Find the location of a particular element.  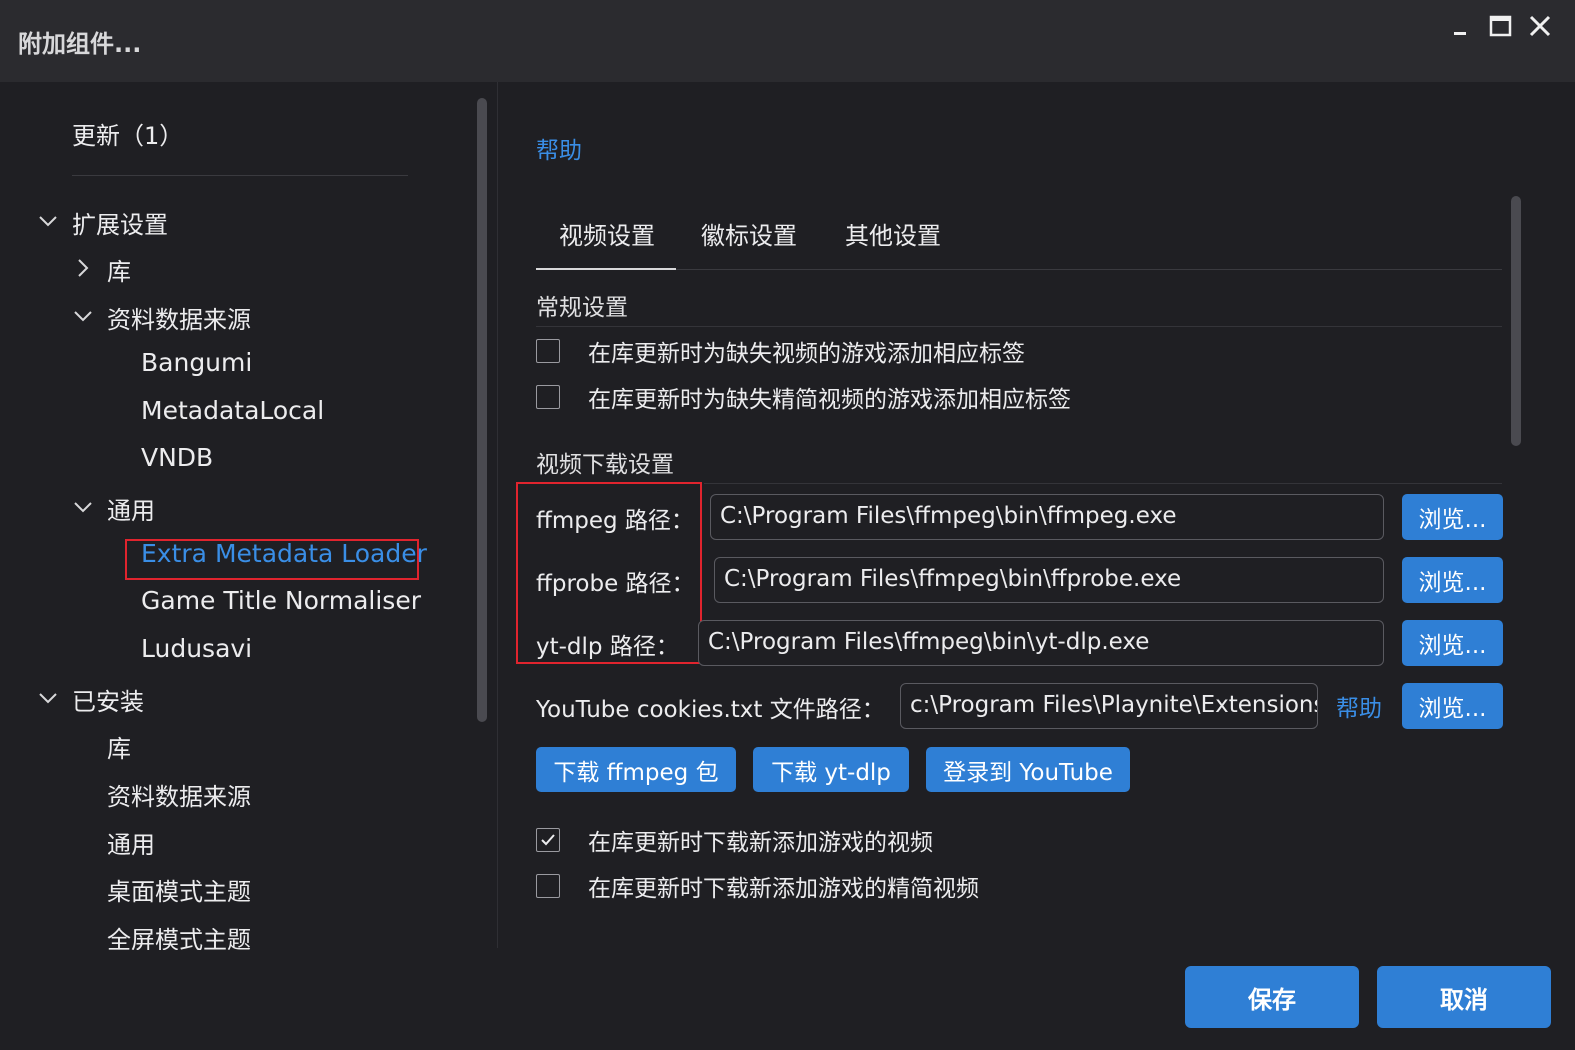

minimize-button is located at coordinates (1460, 27).